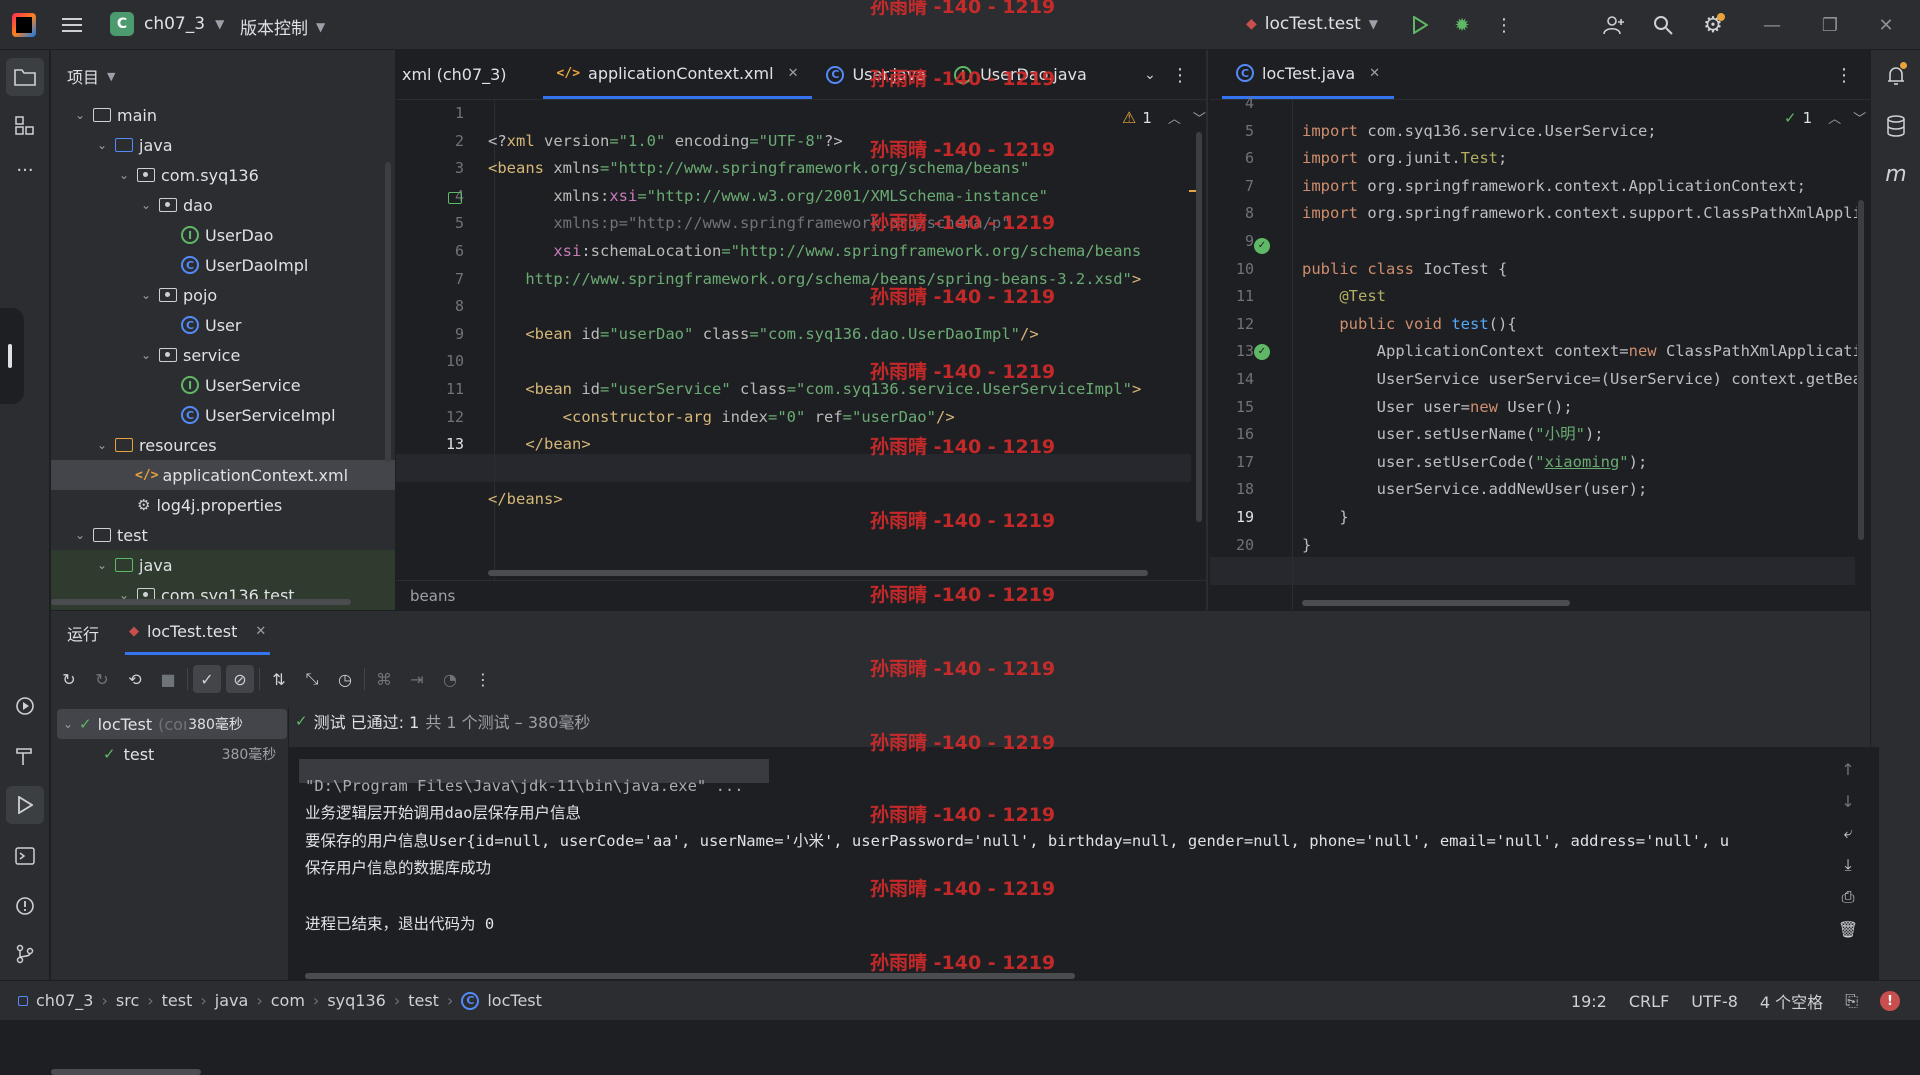 The image size is (1920, 1075). What do you see at coordinates (1238, 380) in the screenshot?
I see `line-number: 14` at bounding box center [1238, 380].